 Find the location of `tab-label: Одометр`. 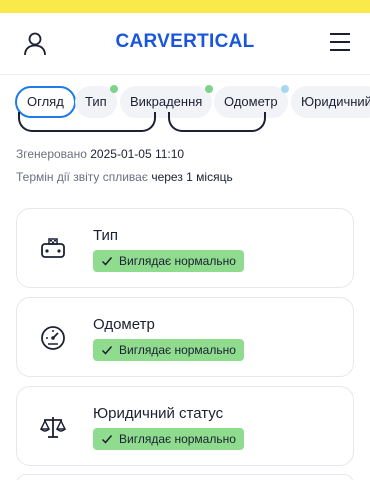

tab-label: Одометр is located at coordinates (251, 101).